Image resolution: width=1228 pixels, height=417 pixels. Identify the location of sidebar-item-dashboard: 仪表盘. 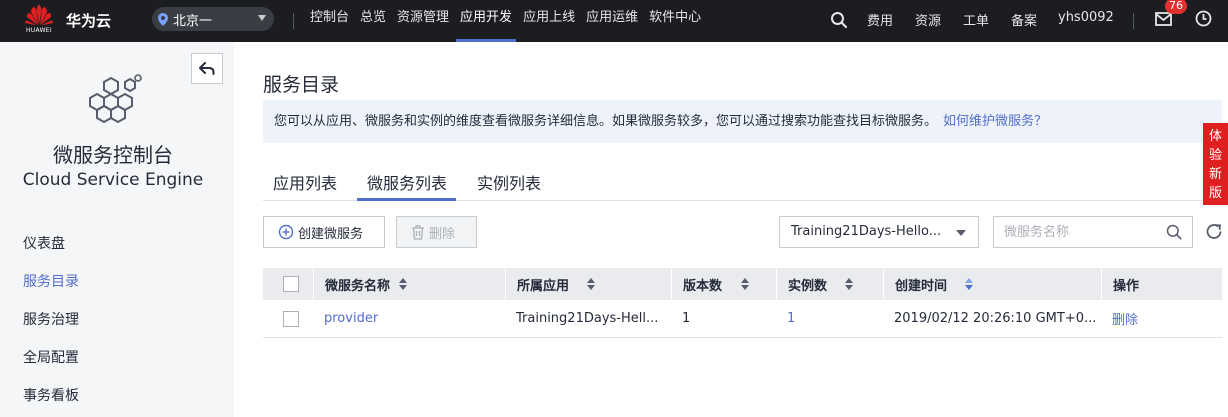
(117, 244).